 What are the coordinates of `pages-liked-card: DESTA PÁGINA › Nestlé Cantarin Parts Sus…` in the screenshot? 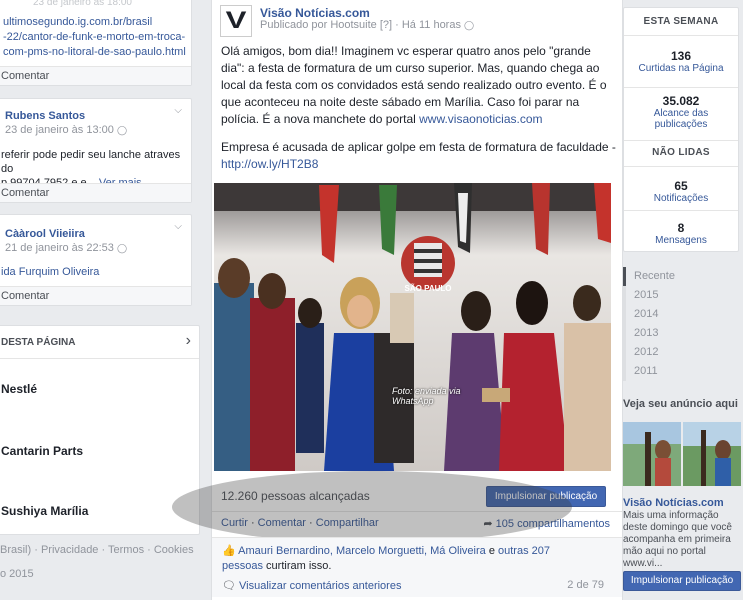 It's located at (100, 430).